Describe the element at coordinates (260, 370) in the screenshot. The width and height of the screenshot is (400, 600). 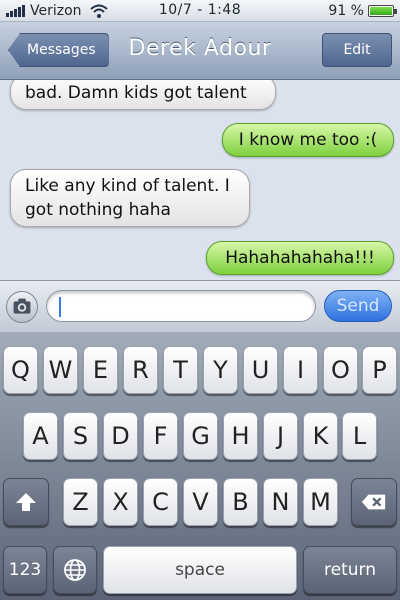
I see `key-u: U` at that location.